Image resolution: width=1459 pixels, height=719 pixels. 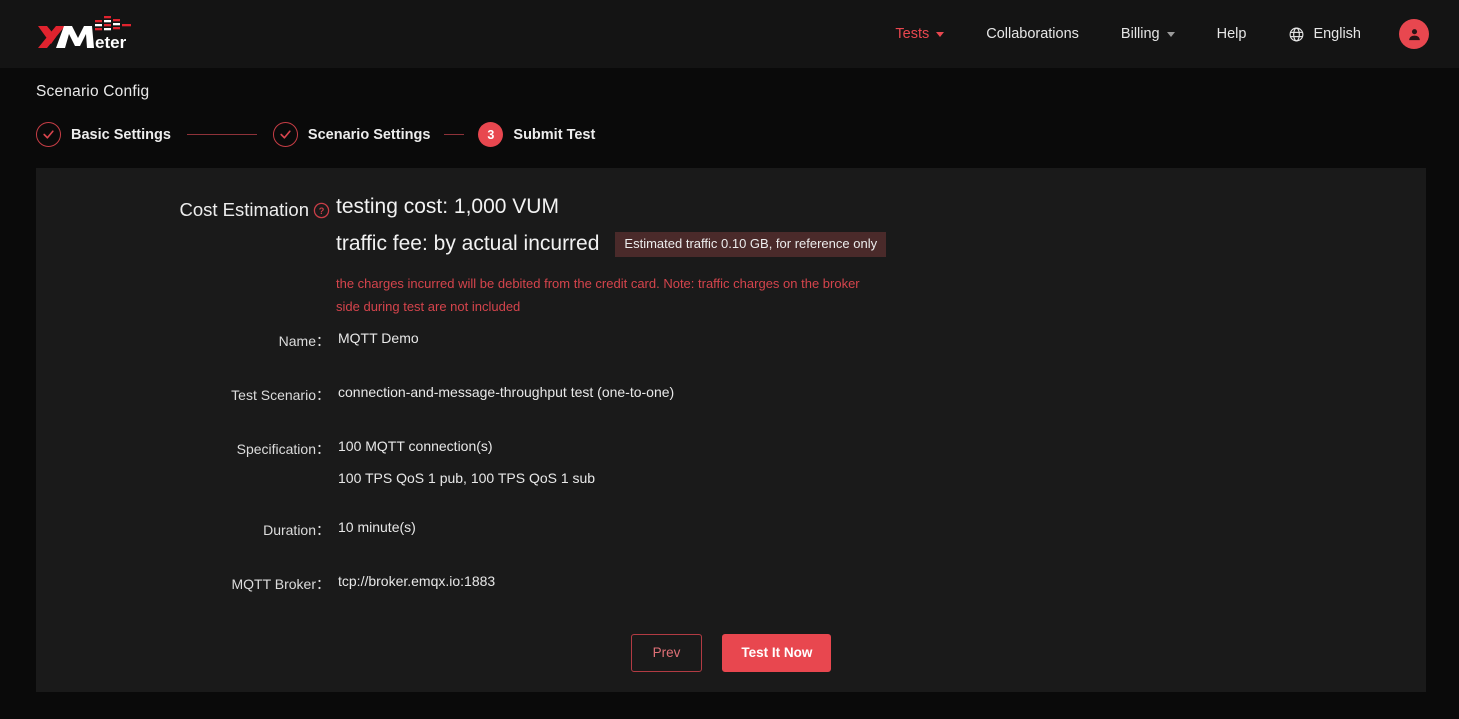 I want to click on nav-item-label: Billing, so click(x=1140, y=34).